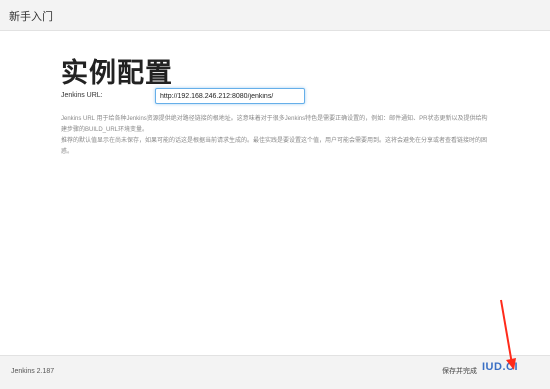 This screenshot has height=389, width=550. I want to click on wizard-header: 新手入门, so click(275, 15).